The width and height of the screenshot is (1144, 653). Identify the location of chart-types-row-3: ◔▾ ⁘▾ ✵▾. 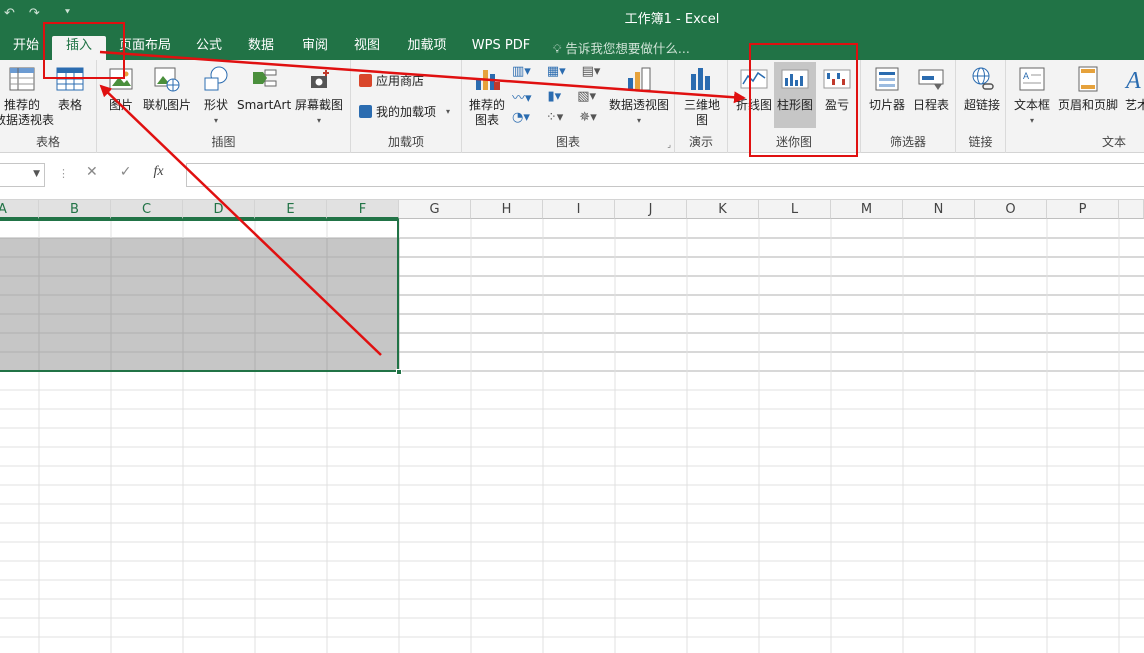
(554, 117).